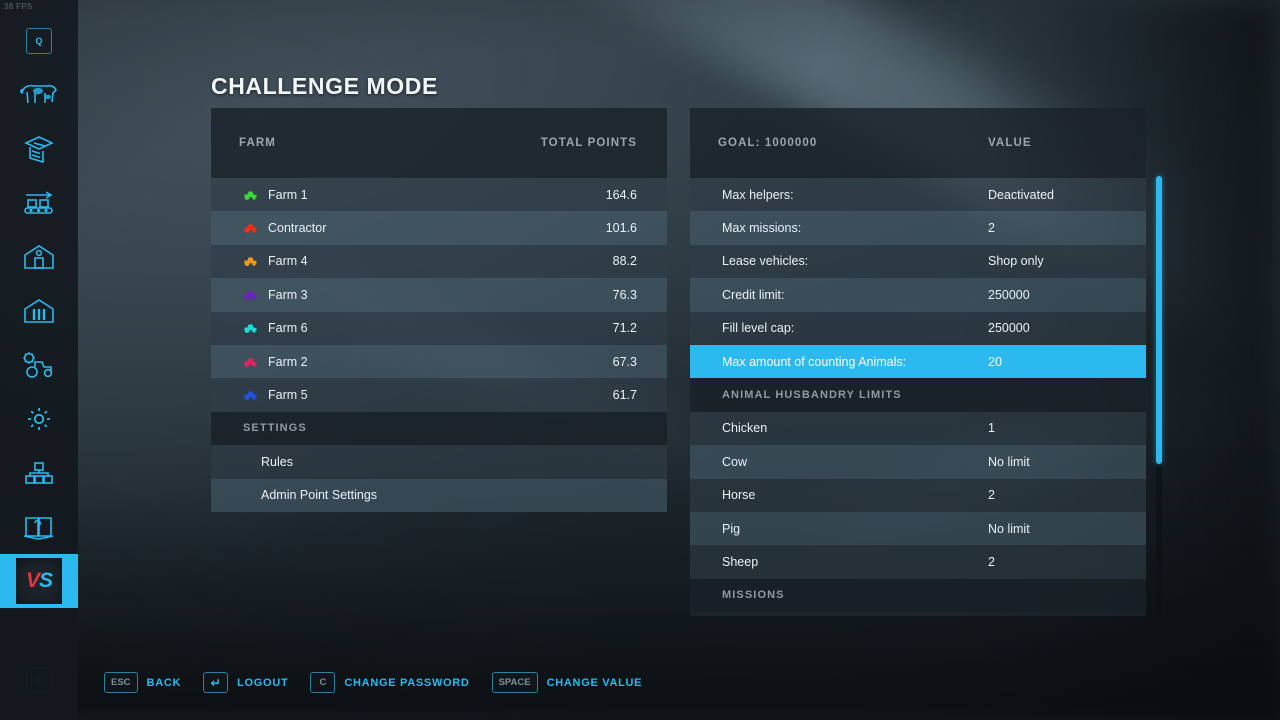 This screenshot has width=1280, height=720. I want to click on sidebar-item-silo, so click(39, 311).